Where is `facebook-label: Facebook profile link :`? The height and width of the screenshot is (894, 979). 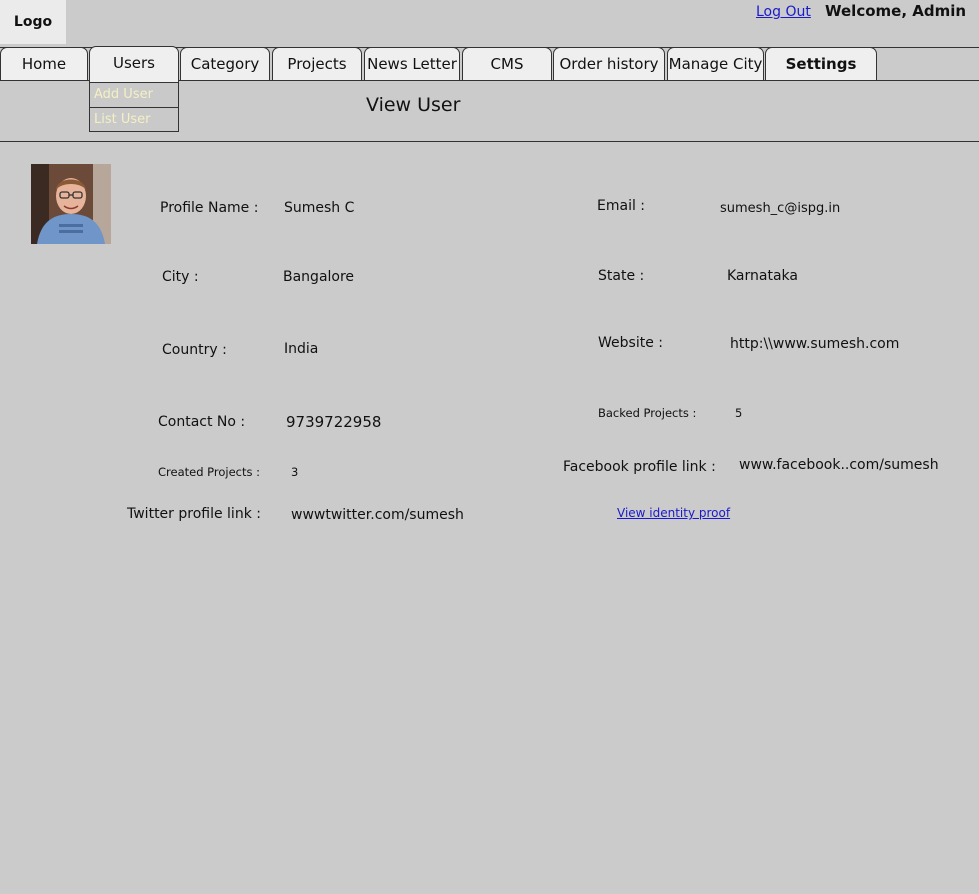 facebook-label: Facebook profile link : is located at coordinates (639, 467).